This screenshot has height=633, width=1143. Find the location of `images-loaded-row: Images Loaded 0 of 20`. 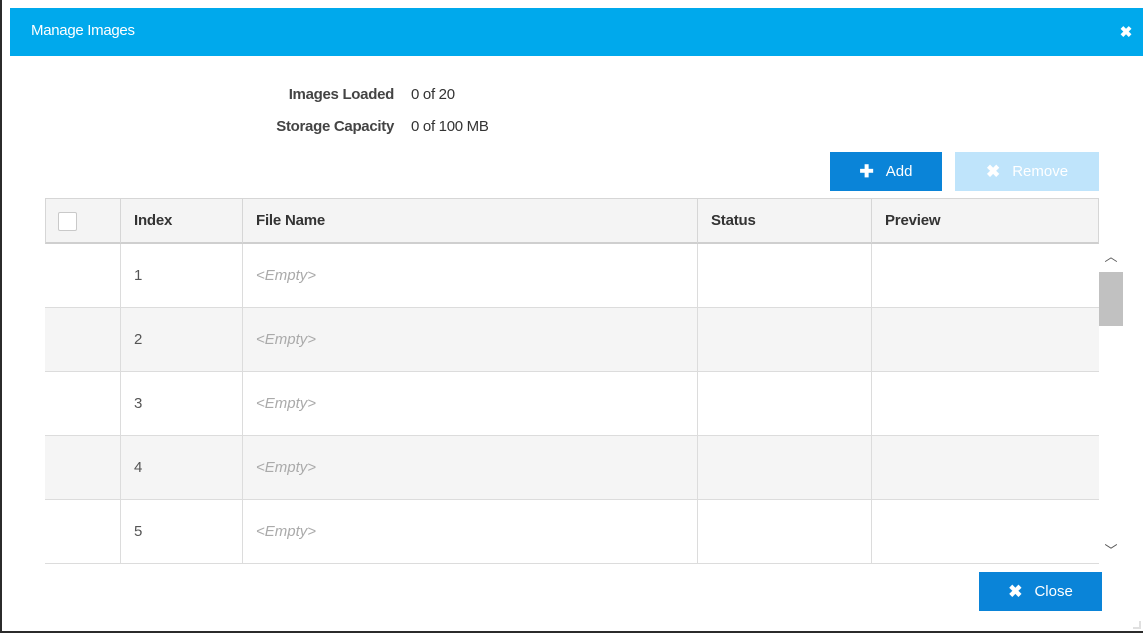

images-loaded-row: Images Loaded 0 of 20 is located at coordinates (572, 96).